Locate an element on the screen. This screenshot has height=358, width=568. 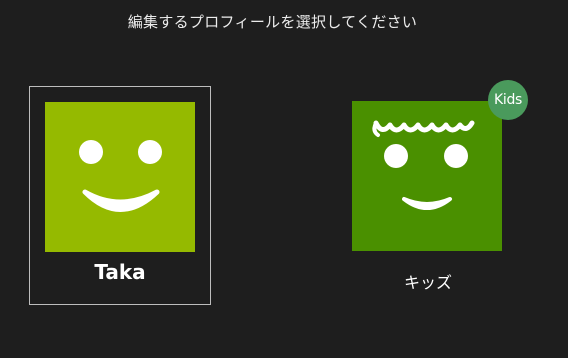
smiley-face-icon is located at coordinates (120, 177).